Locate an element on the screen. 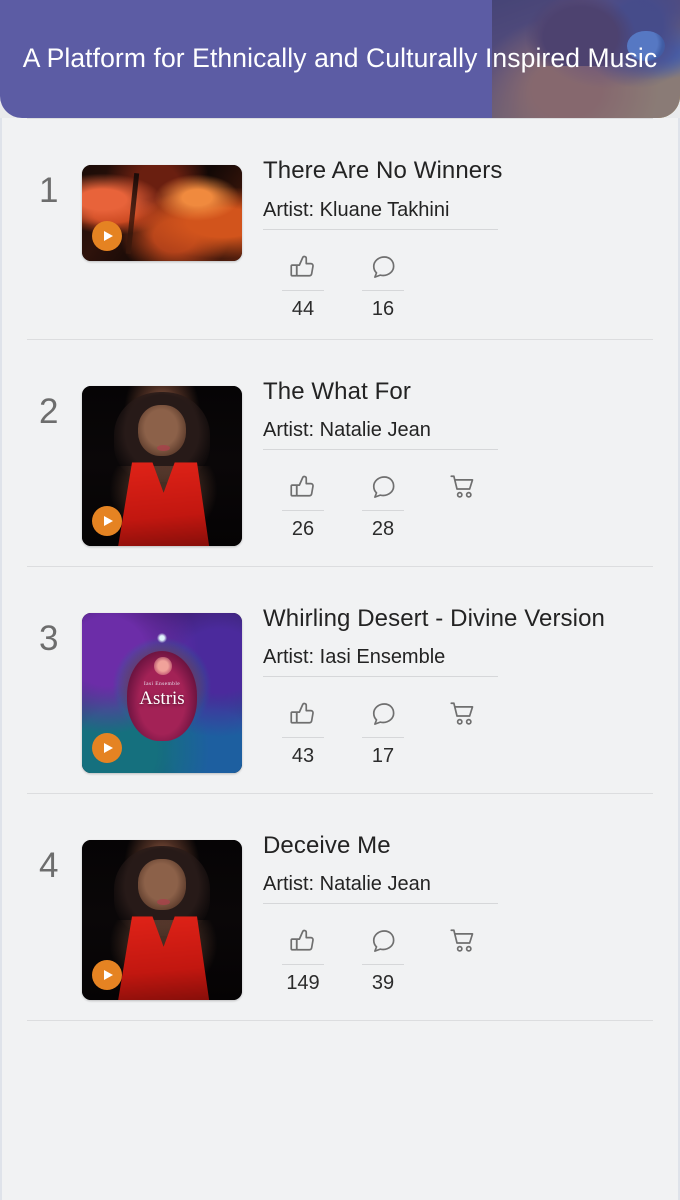  track-title: There Are No Winners is located at coordinates (458, 171).